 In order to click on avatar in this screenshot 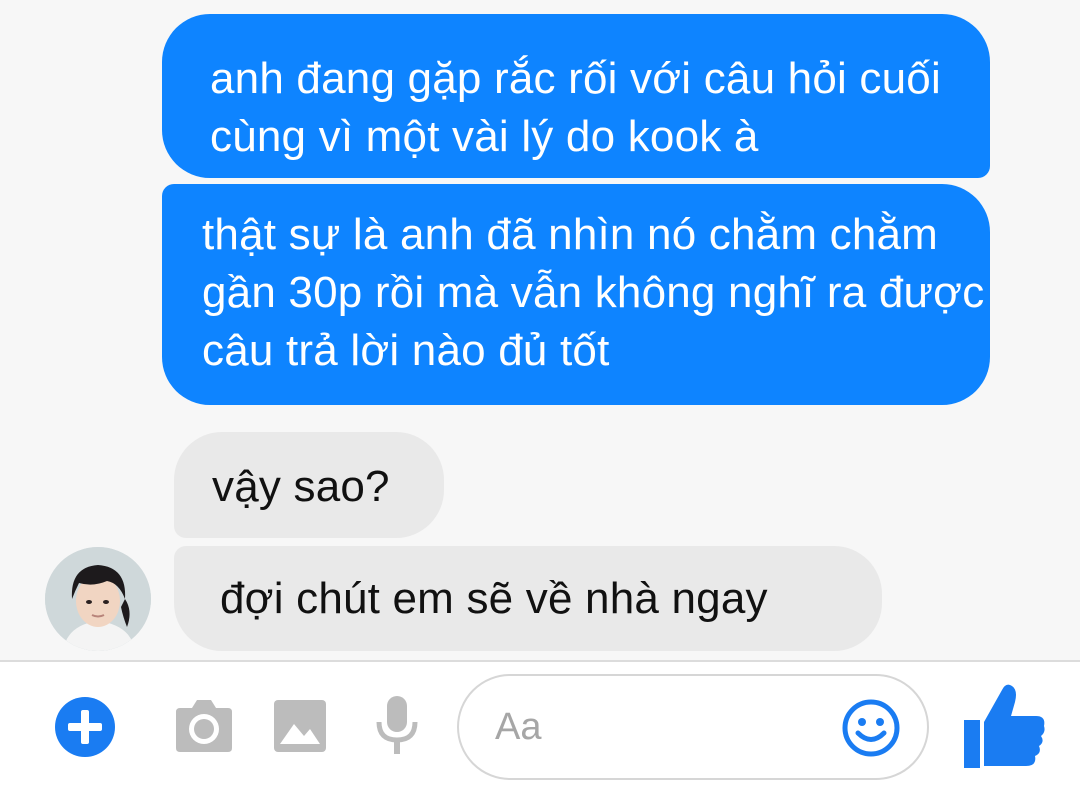, I will do `click(98, 599)`.